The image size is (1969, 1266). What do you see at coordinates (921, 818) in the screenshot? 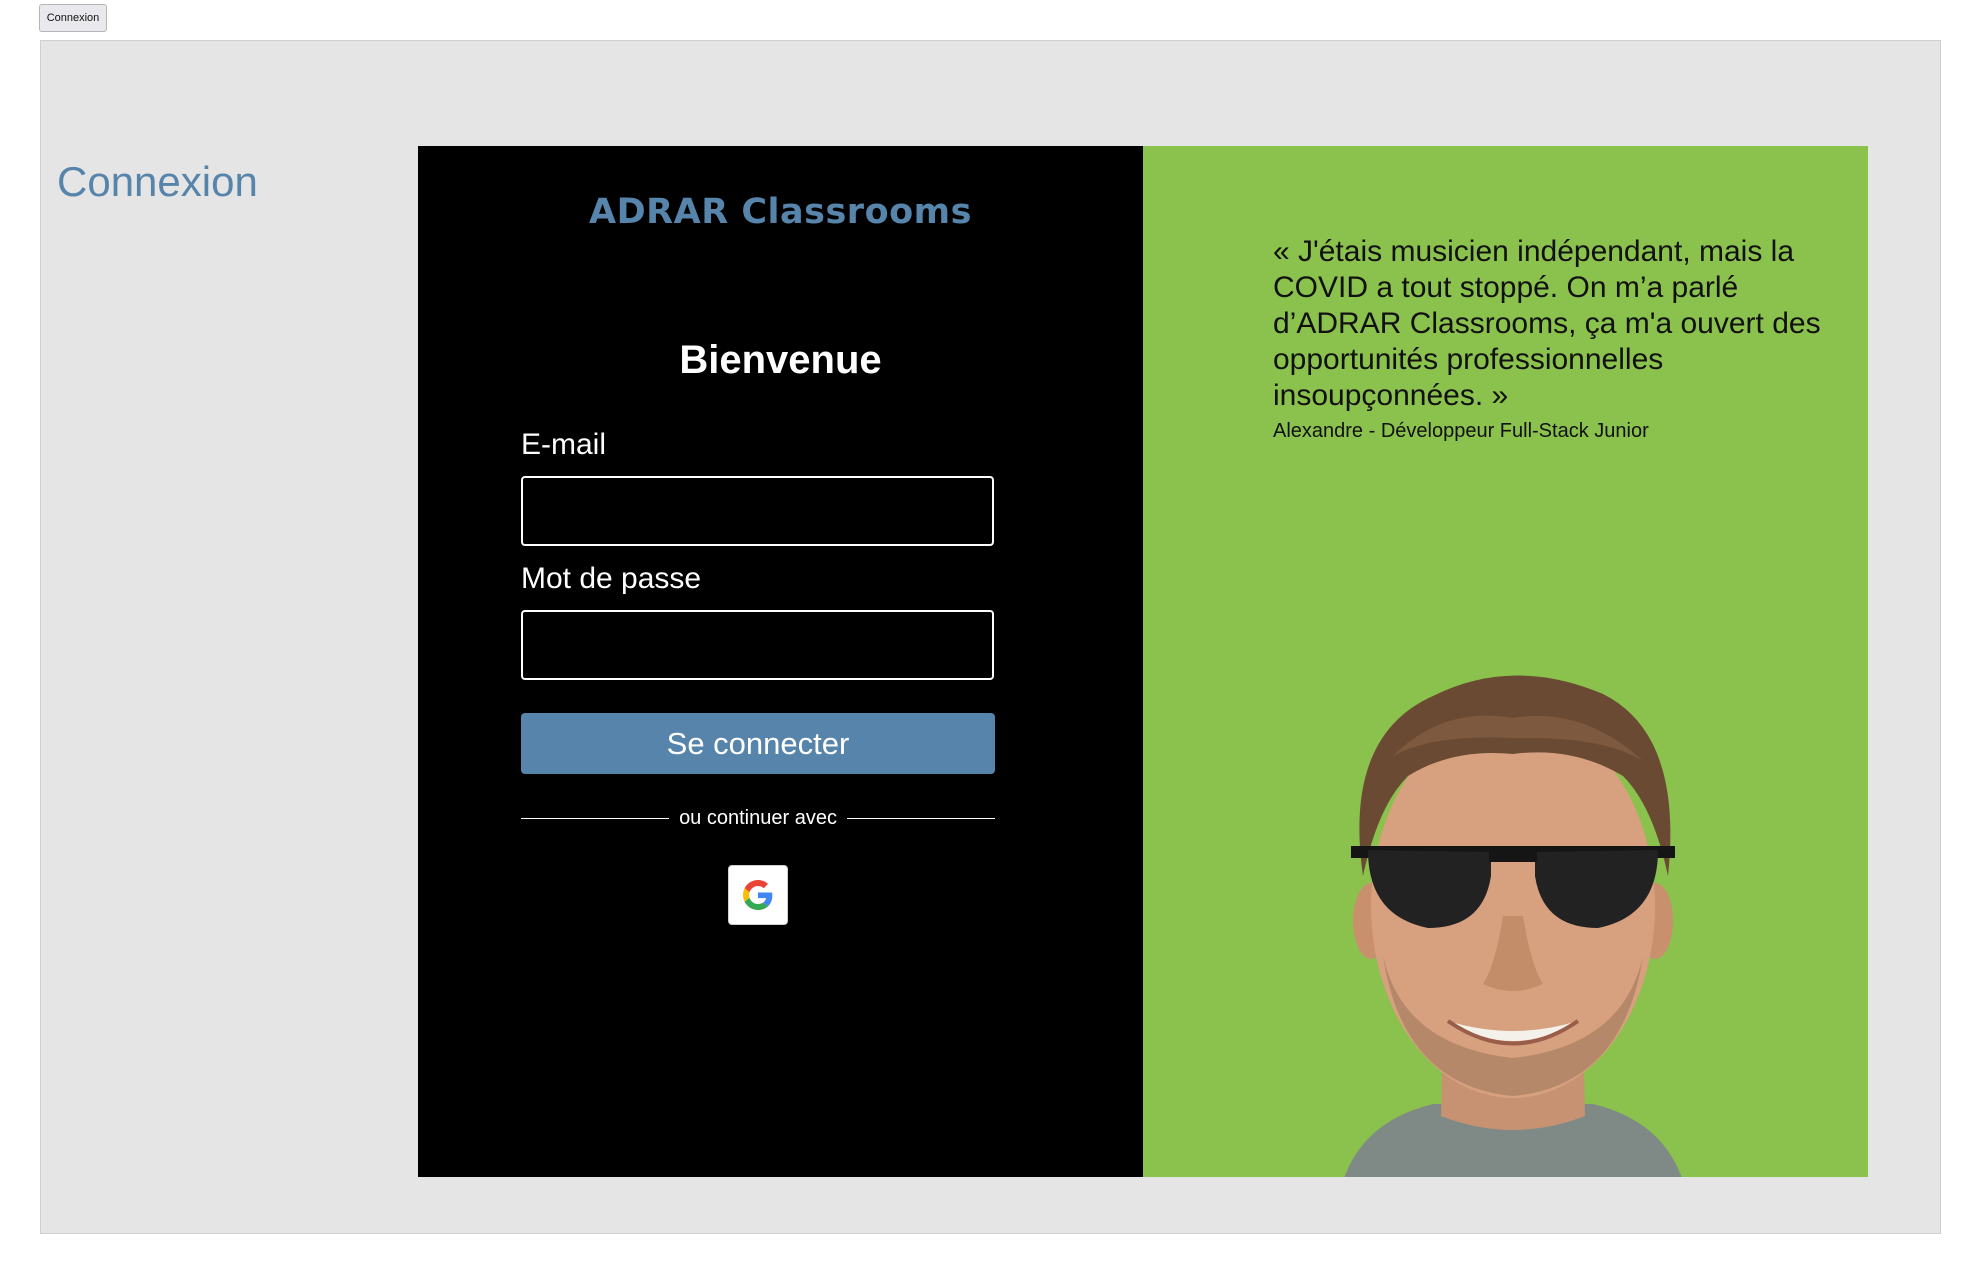
I see `divider-line-right` at bounding box center [921, 818].